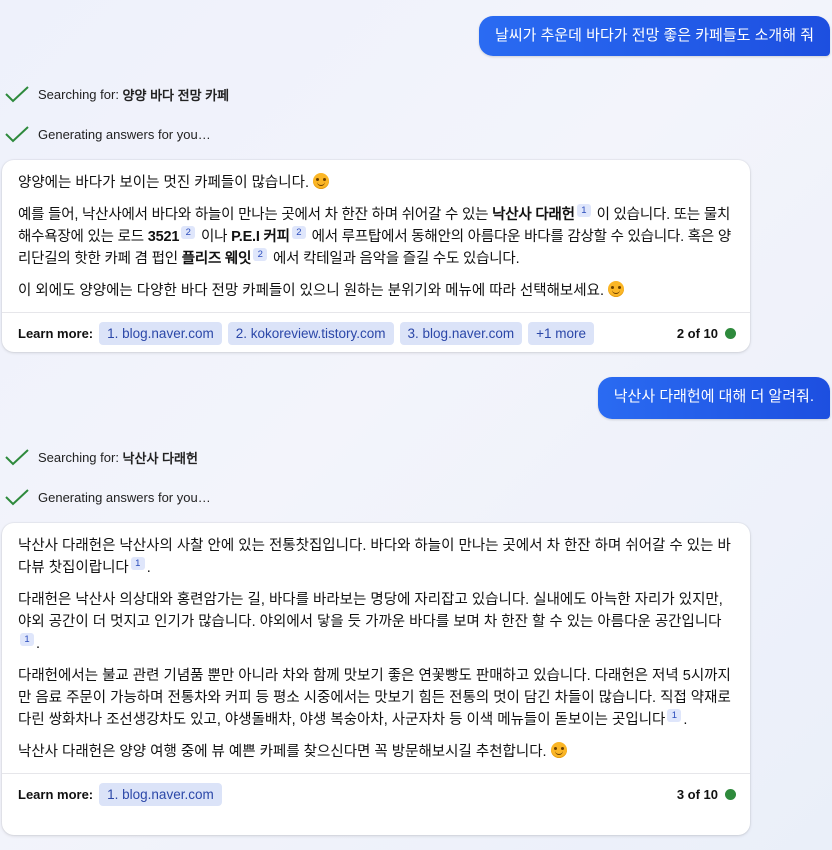 Image resolution: width=832 pixels, height=850 pixels. I want to click on place-name: 3521, so click(163, 237).